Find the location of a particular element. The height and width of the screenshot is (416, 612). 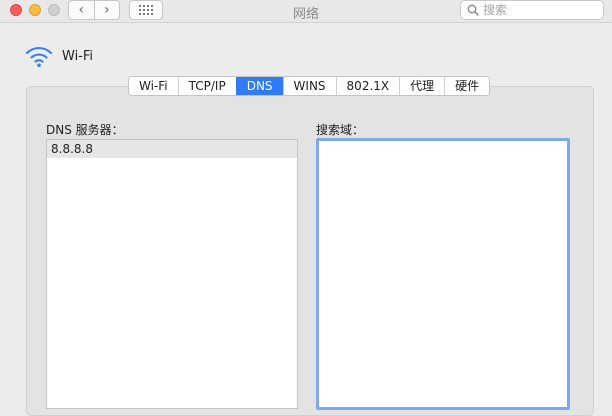

tab-dns: DNS is located at coordinates (259, 86).